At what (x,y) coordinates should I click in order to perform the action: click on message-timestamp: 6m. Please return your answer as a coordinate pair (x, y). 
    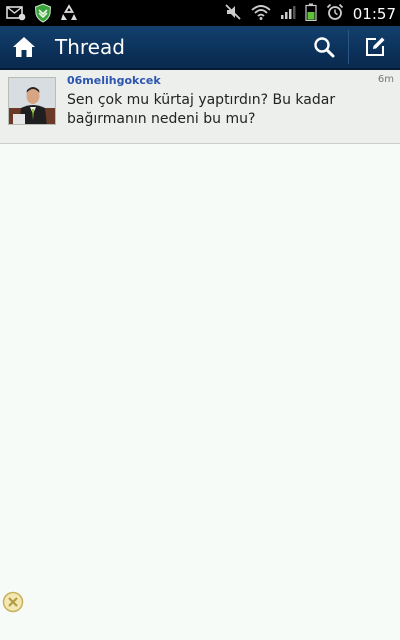
    Looking at the image, I should click on (385, 79).